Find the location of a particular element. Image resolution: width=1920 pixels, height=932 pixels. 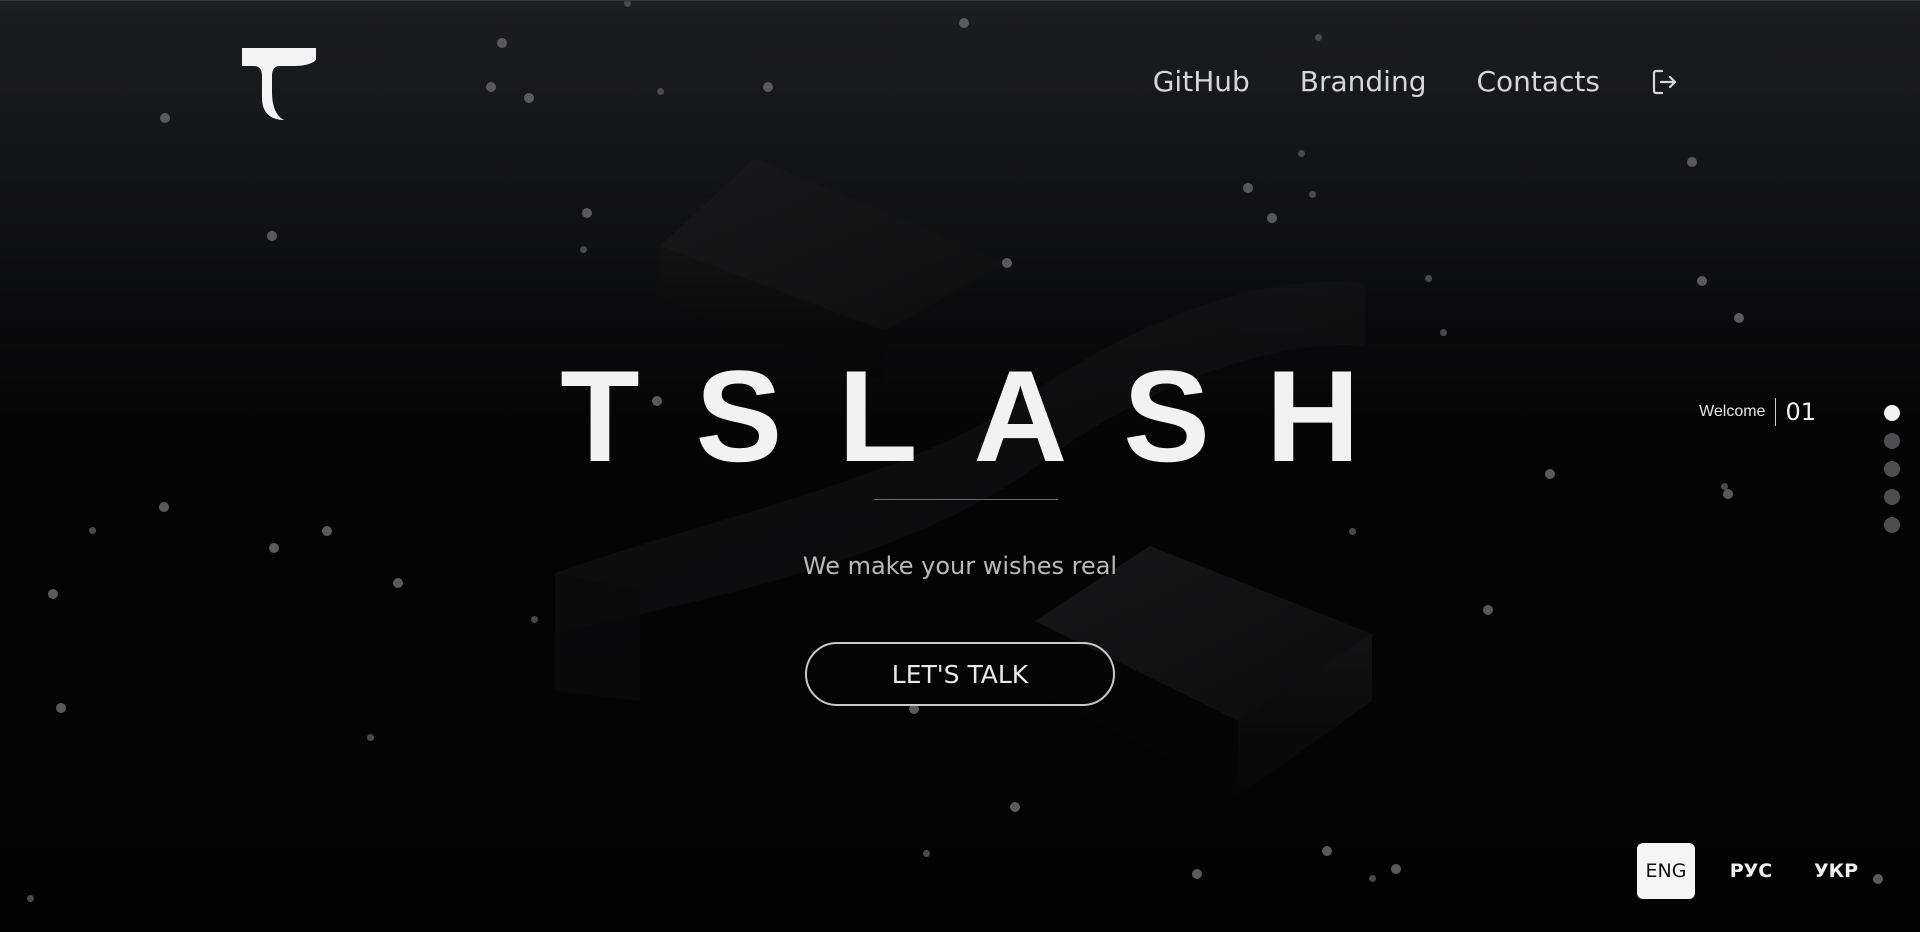

lang-button-eng: ENG is located at coordinates (1666, 871).